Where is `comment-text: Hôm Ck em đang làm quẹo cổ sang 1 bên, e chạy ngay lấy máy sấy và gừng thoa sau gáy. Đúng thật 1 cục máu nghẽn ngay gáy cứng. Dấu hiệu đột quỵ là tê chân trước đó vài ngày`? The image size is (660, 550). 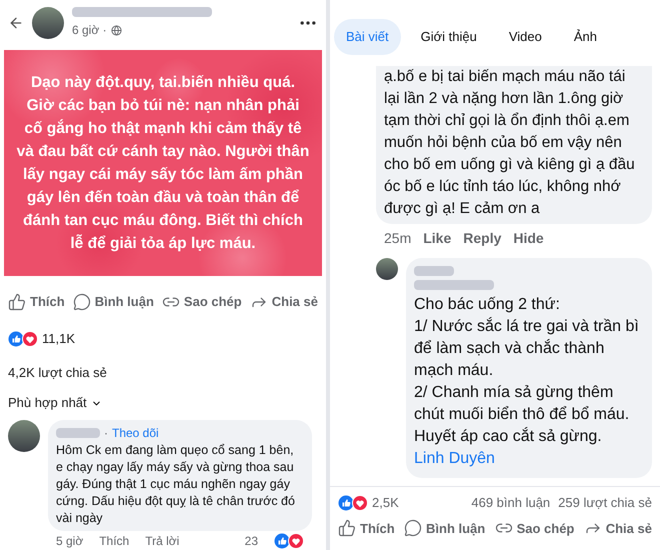 comment-text: Hôm Ck em đang làm quẹo cổ sang 1 bên, e chạy ngay lấy máy sấy và gừng thoa sau gáy. Đúng thật 1 cục máu nghẽn ngay gáy cứng. Dấu hiệu đột quỵ là tê chân trước đó vài ngày is located at coordinates (176, 484).